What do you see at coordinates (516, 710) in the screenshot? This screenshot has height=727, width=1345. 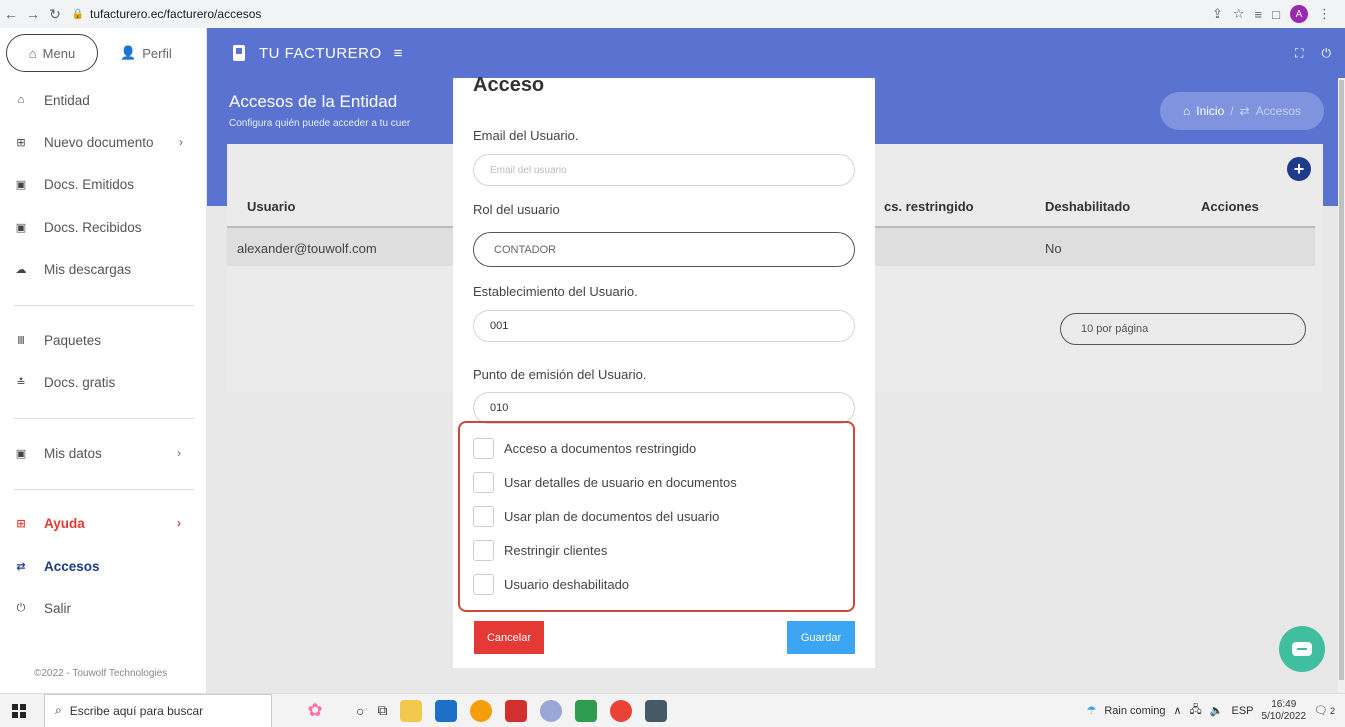 I see `wps-icon` at bounding box center [516, 710].